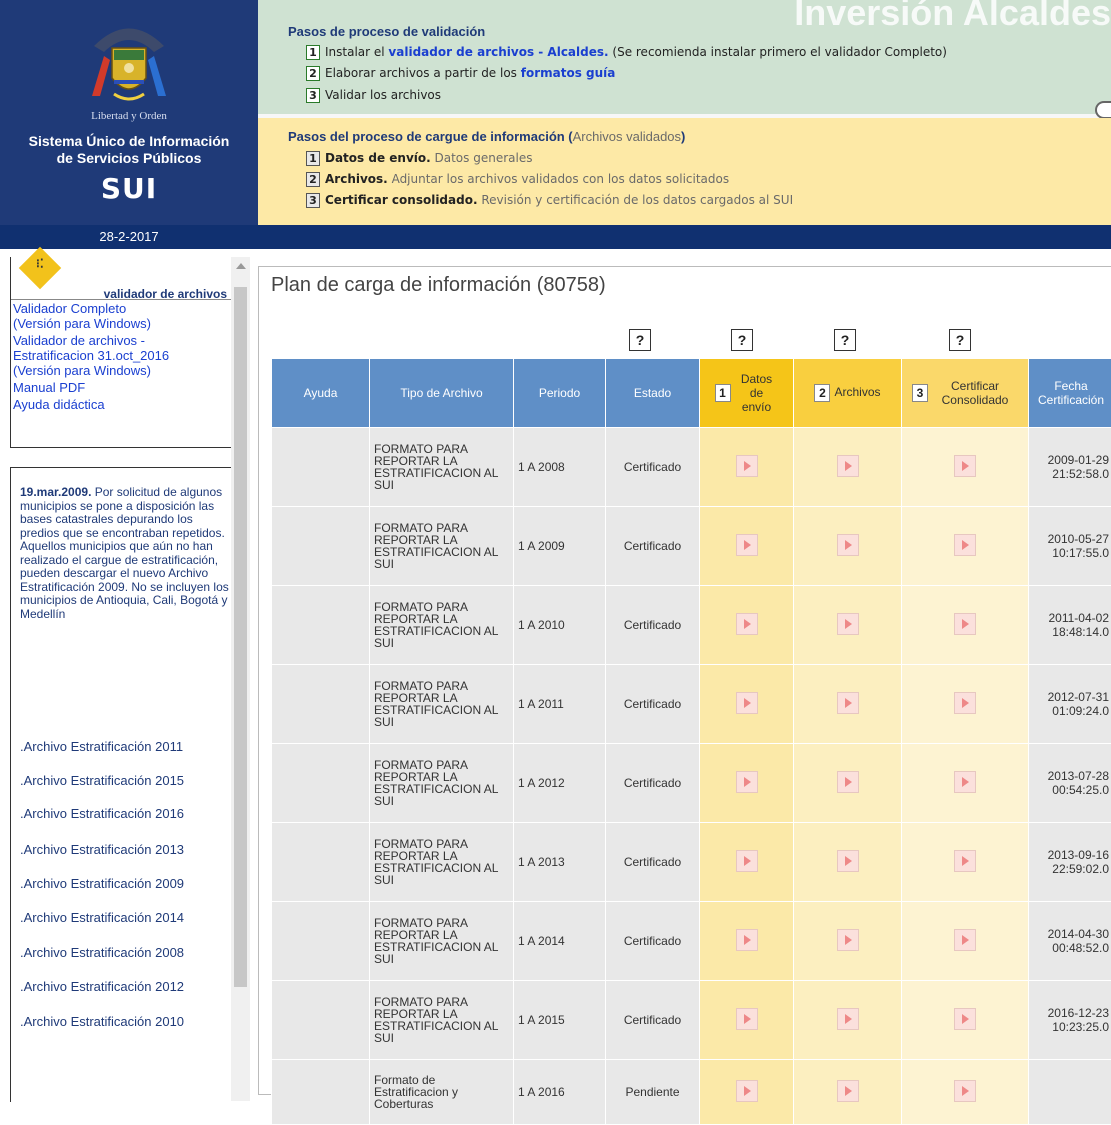  Describe the element at coordinates (560, 1020) in the screenshot. I see `cell-periodo: 1 A 2015` at that location.